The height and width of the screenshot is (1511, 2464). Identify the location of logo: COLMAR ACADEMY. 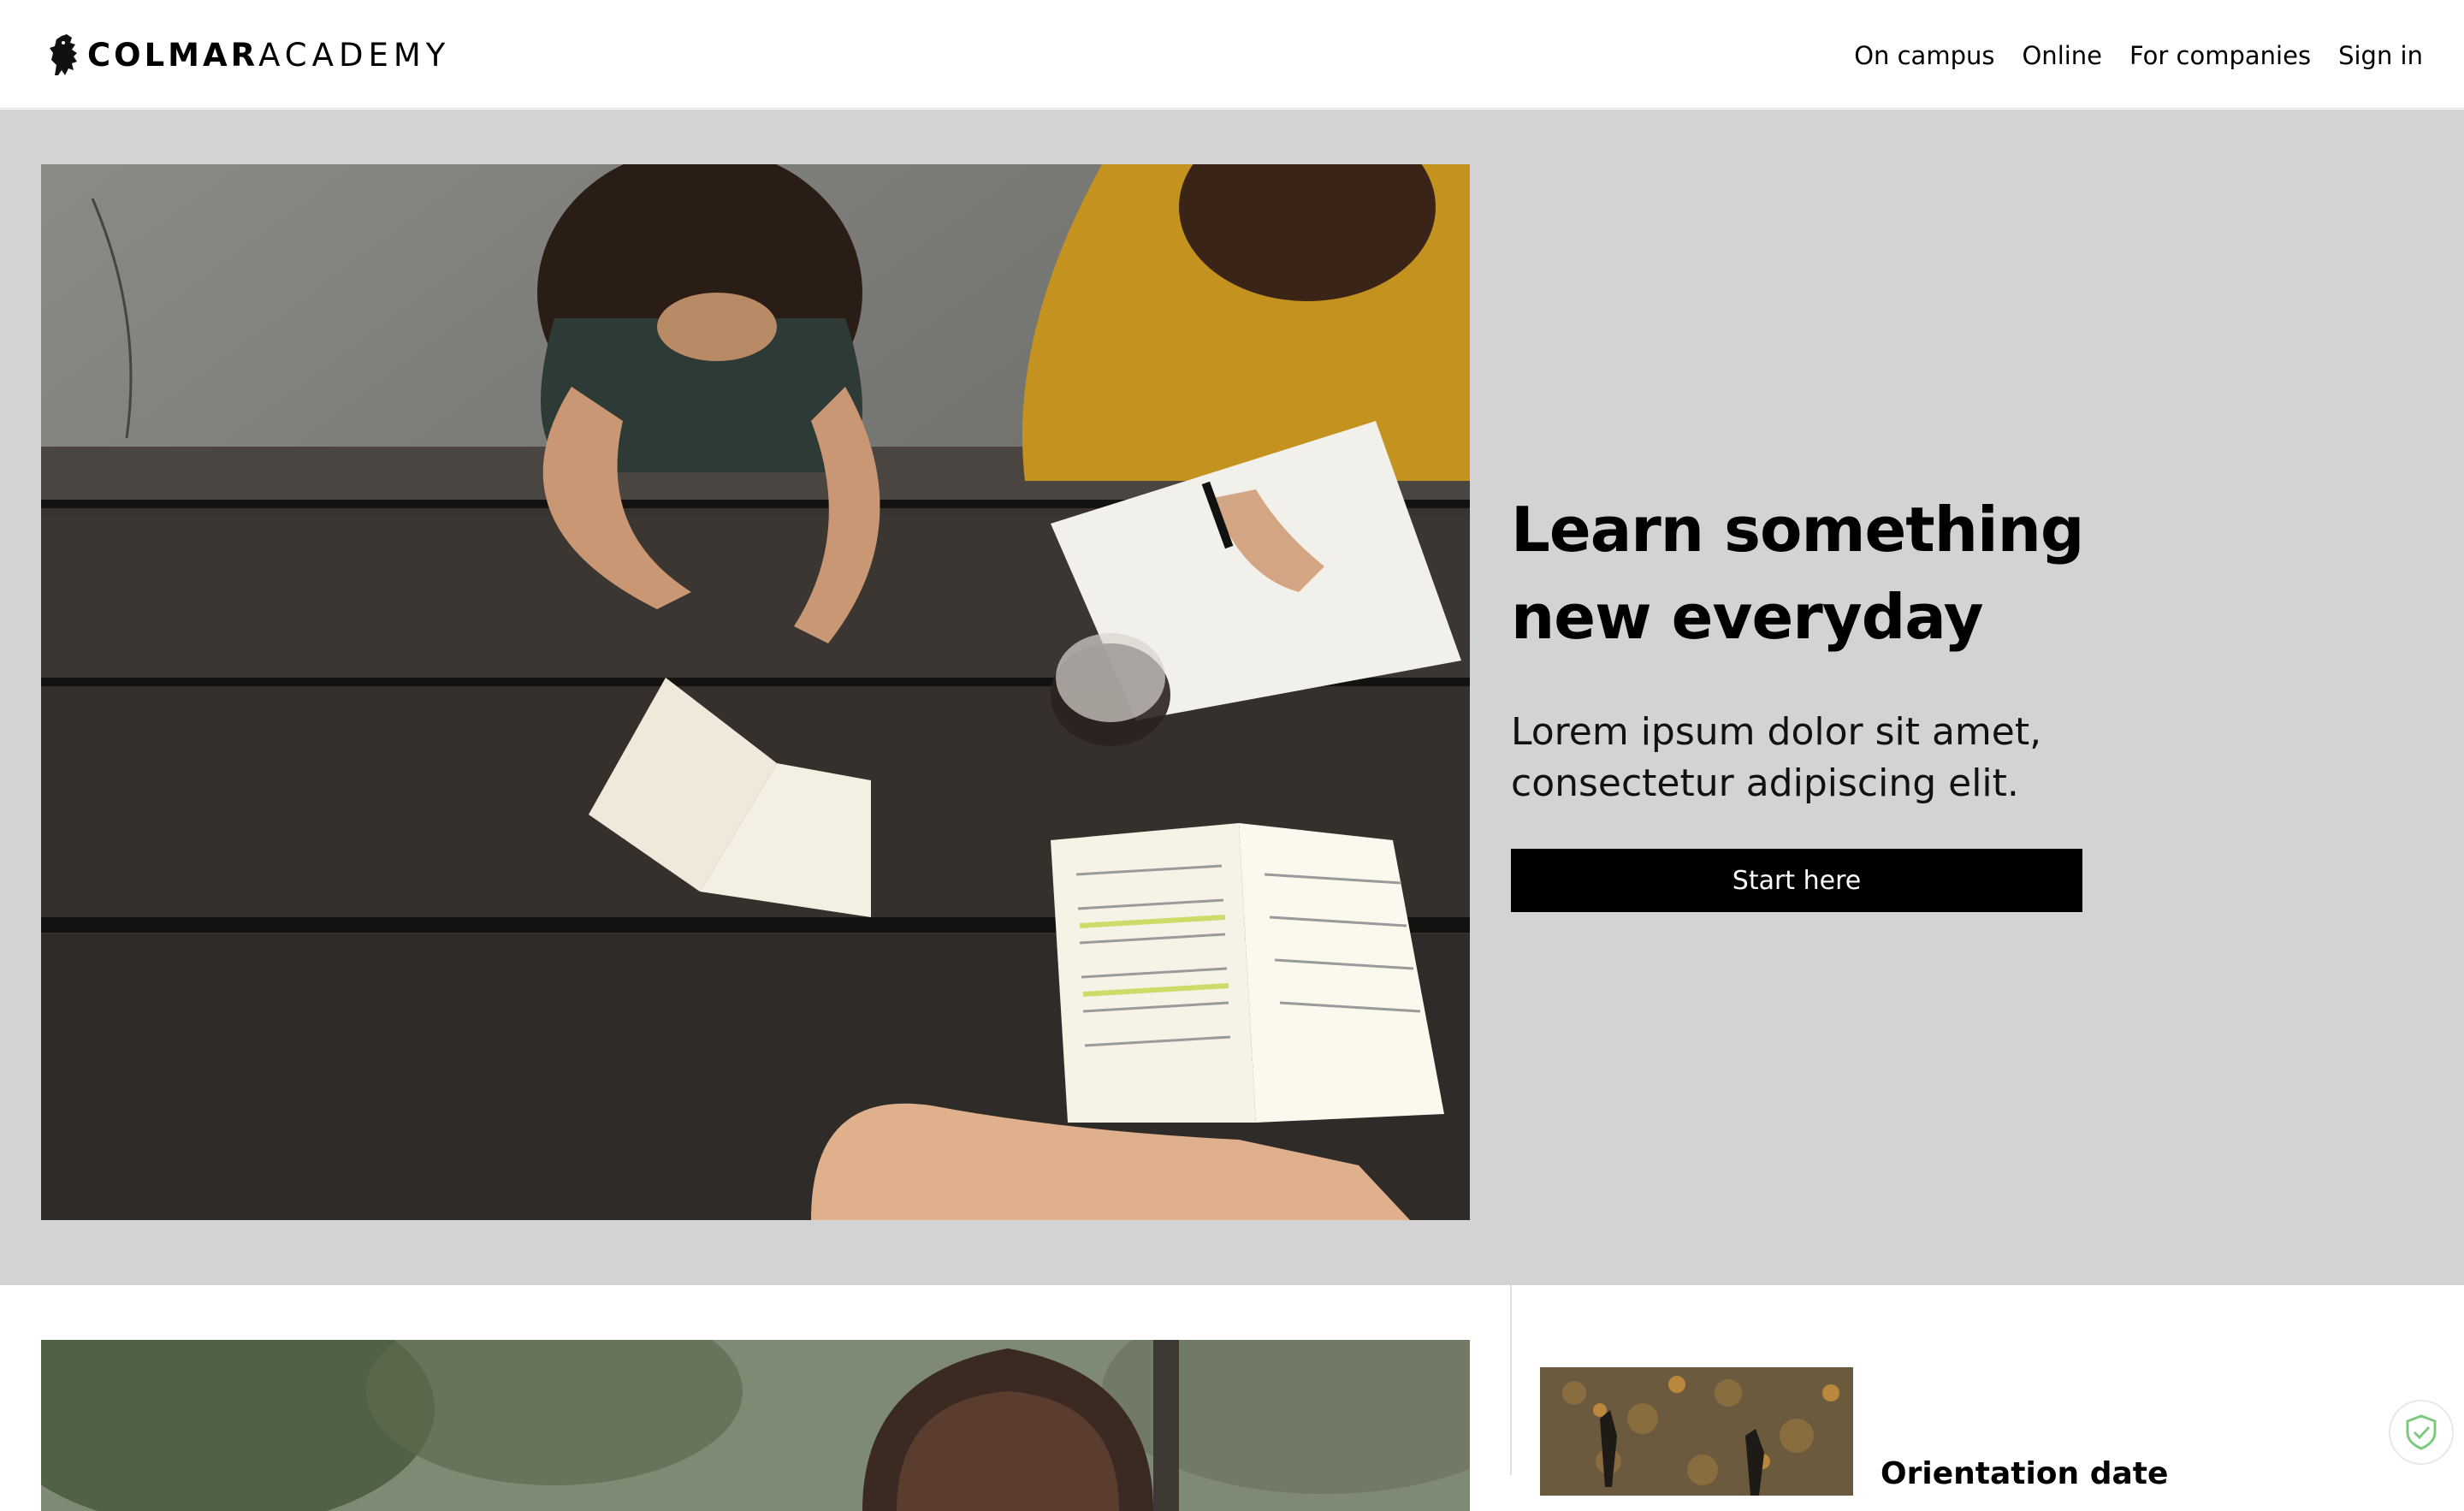
(248, 54).